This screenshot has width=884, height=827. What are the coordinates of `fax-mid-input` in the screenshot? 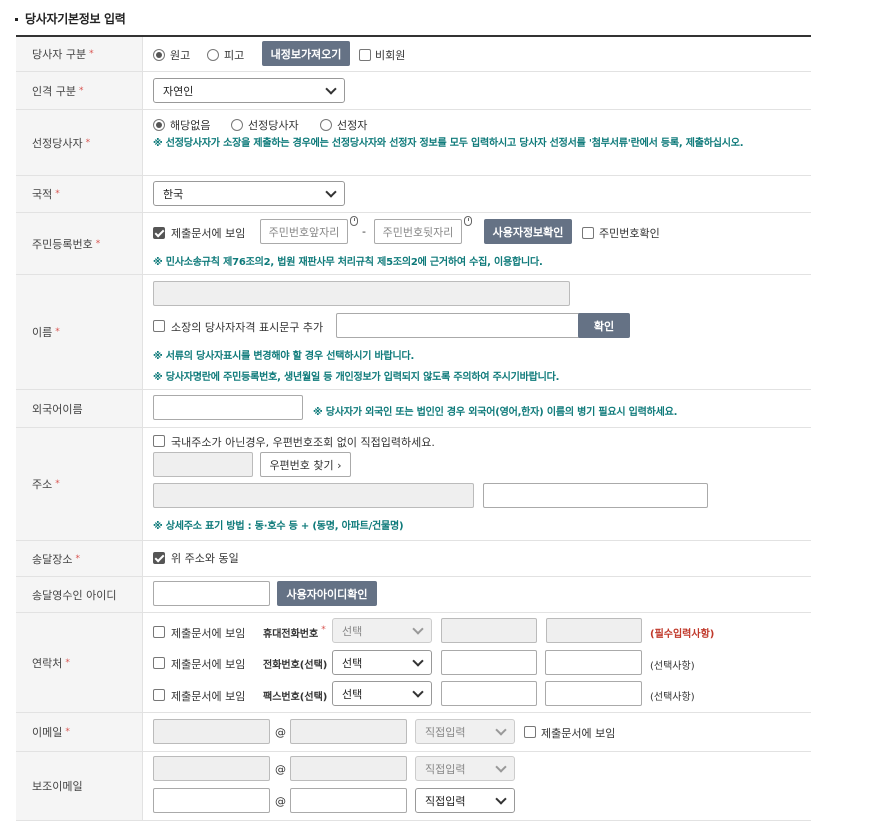 It's located at (489, 693).